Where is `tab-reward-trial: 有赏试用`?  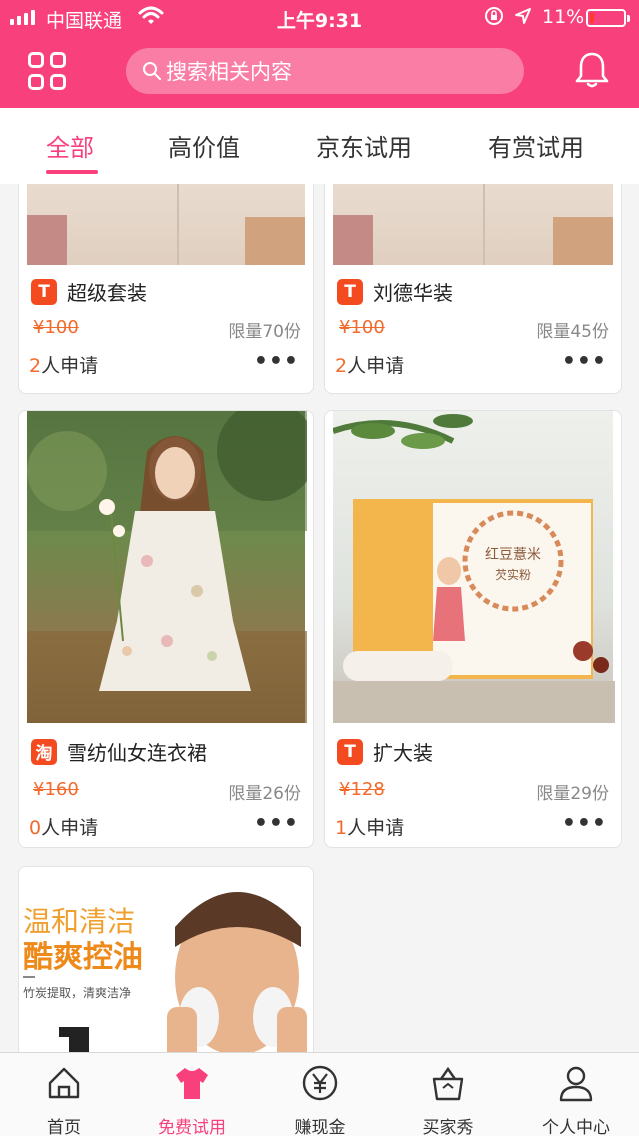
tab-reward-trial: 有赏试用 is located at coordinates (536, 145).